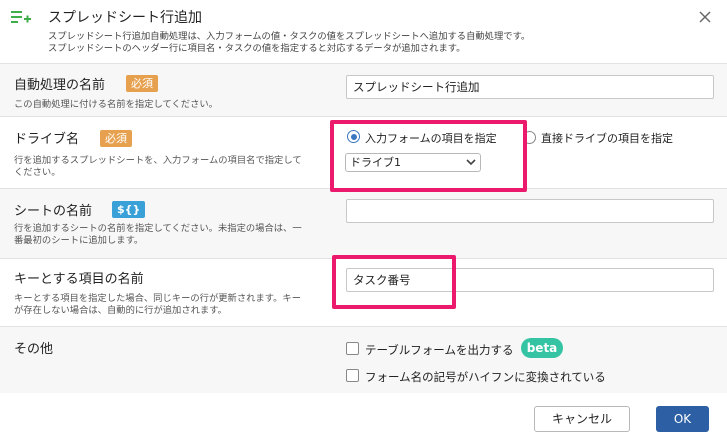 This screenshot has width=727, height=447. What do you see at coordinates (21, 17) in the screenshot?
I see `add-list-icon` at bounding box center [21, 17].